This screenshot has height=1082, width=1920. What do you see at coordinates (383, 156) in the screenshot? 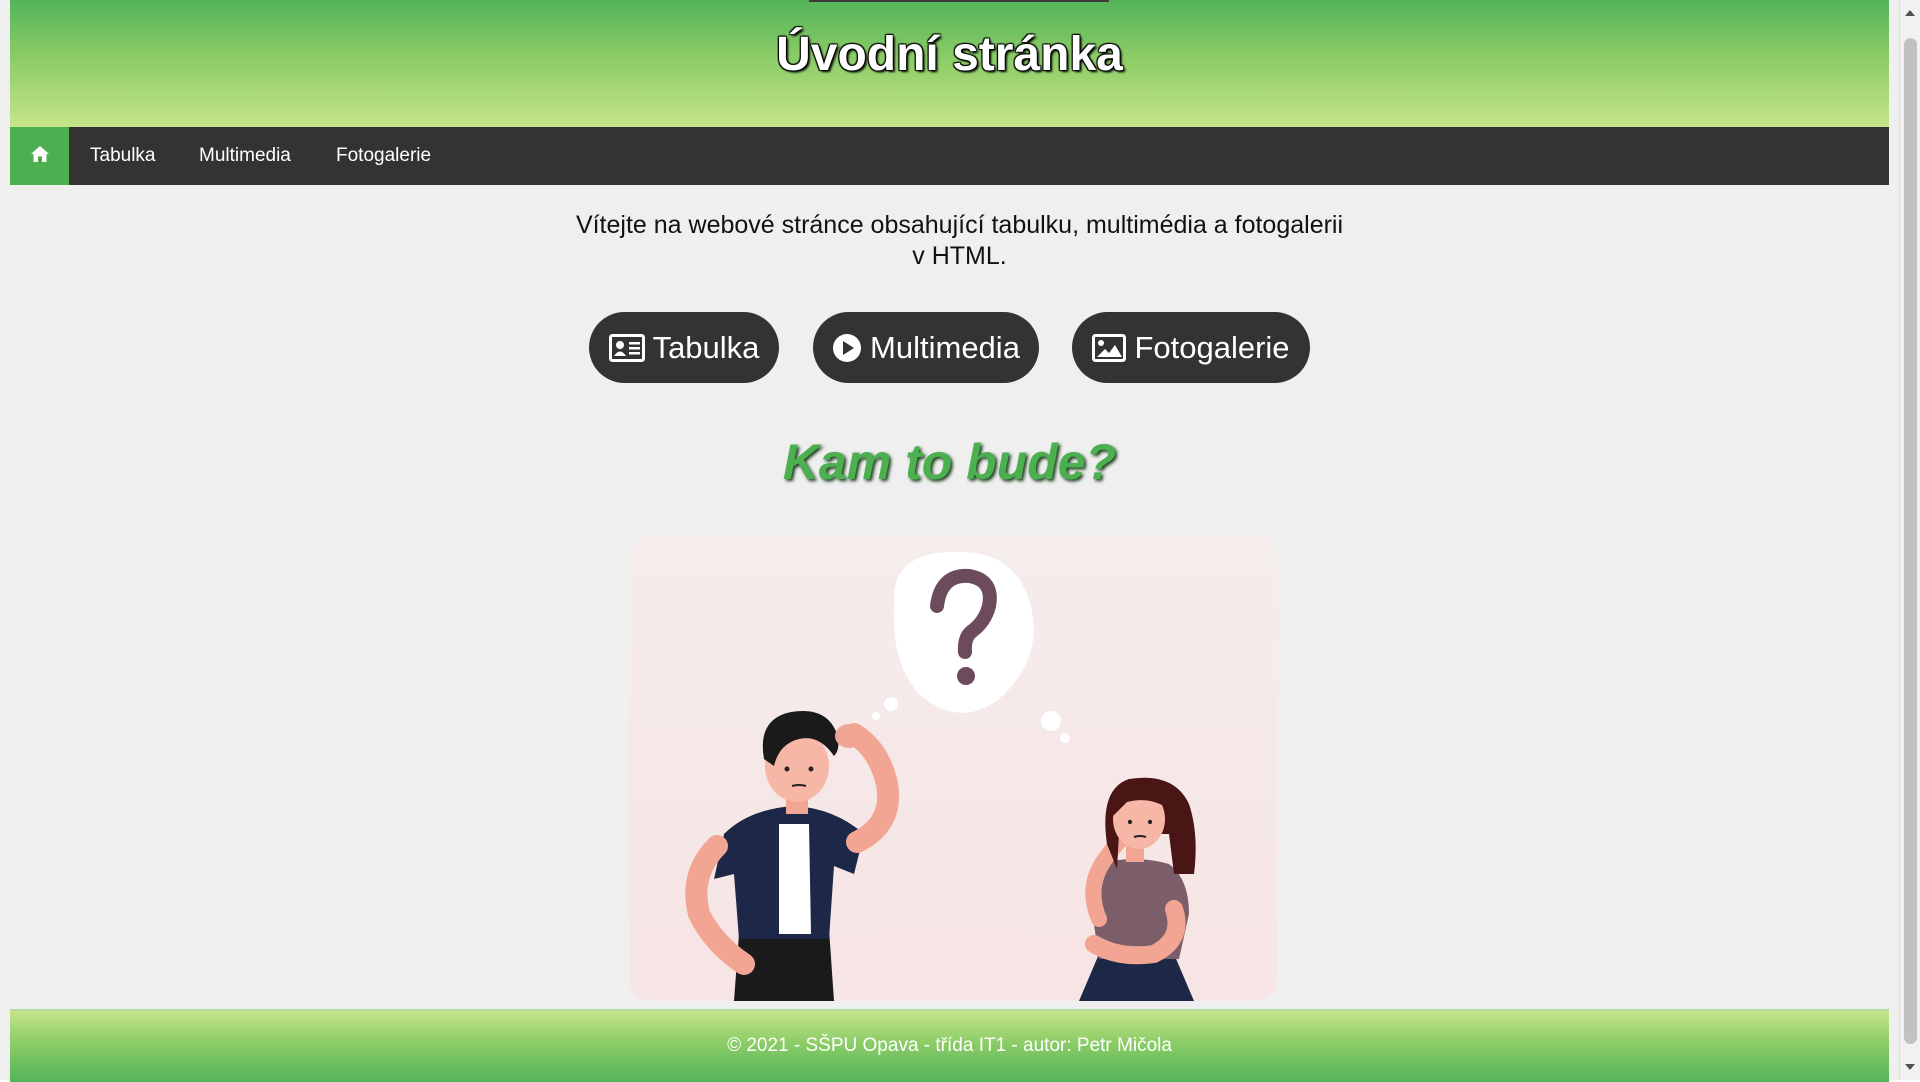
I see `nav-item-fotogalerie: Fotogalerie` at bounding box center [383, 156].